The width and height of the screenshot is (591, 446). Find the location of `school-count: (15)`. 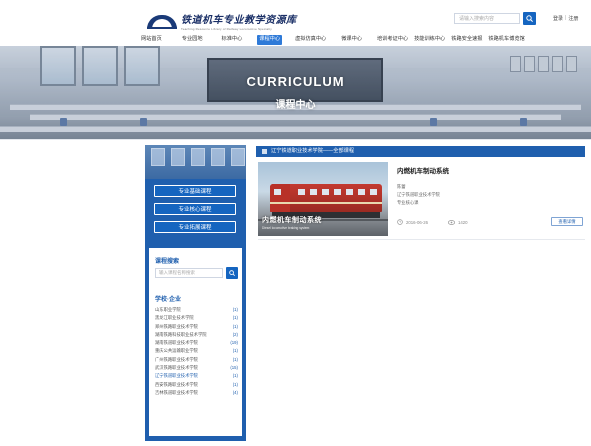

school-count: (15) is located at coordinates (234, 368).